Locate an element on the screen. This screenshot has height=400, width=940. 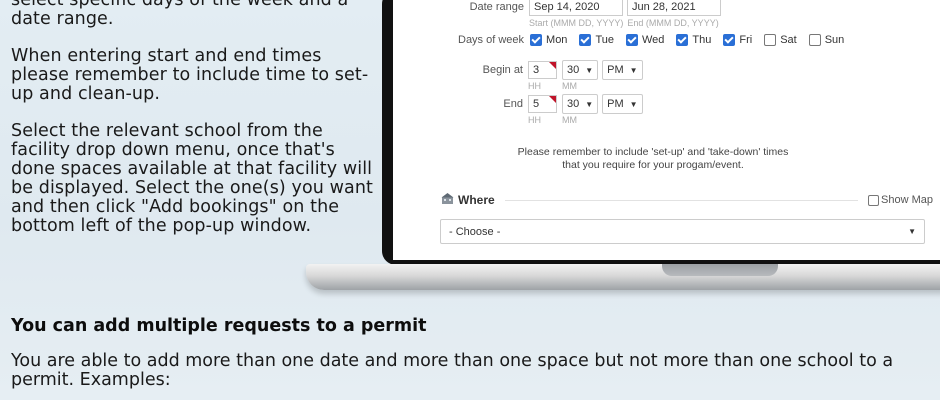
begin-ampm-select: PM ▼ is located at coordinates (622, 70).